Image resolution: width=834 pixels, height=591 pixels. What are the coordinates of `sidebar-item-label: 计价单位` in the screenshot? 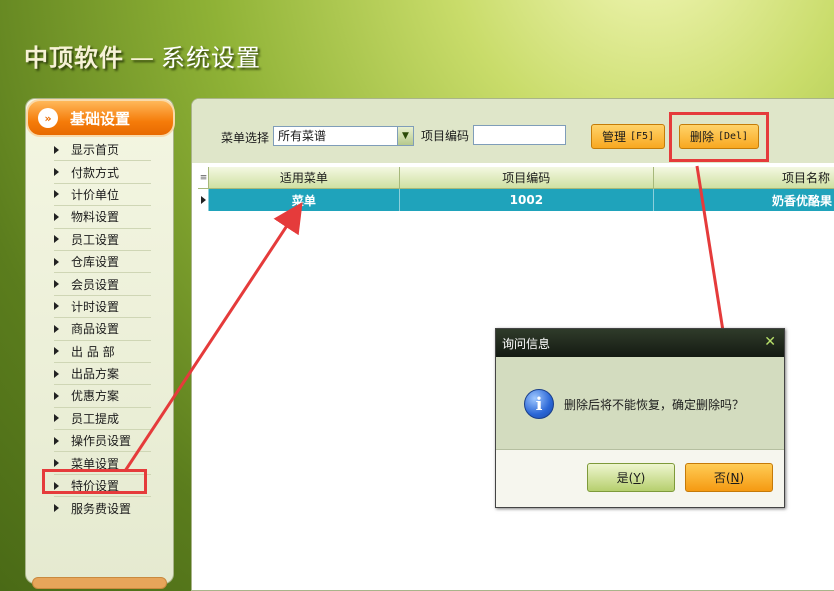 It's located at (95, 194).